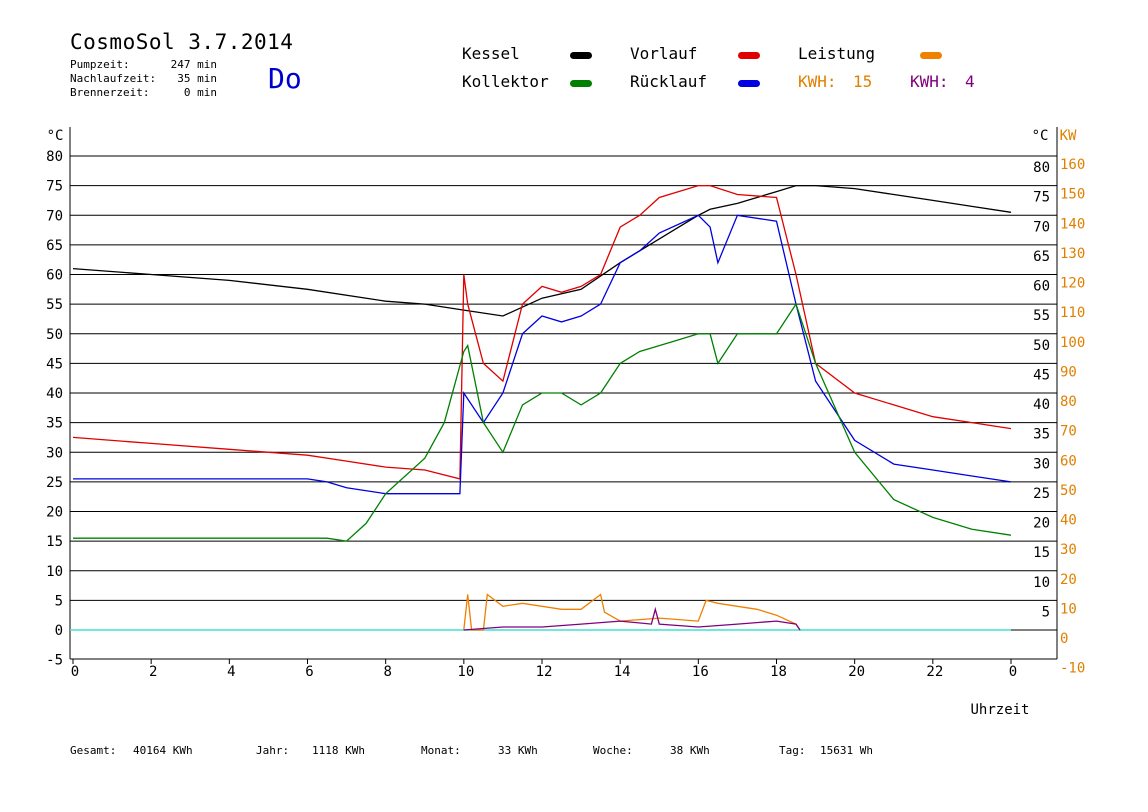 Image resolution: width=1148 pixels, height=812 pixels. What do you see at coordinates (1068, 609) in the screenshot?
I see `y-tick-right-power: 10` at bounding box center [1068, 609].